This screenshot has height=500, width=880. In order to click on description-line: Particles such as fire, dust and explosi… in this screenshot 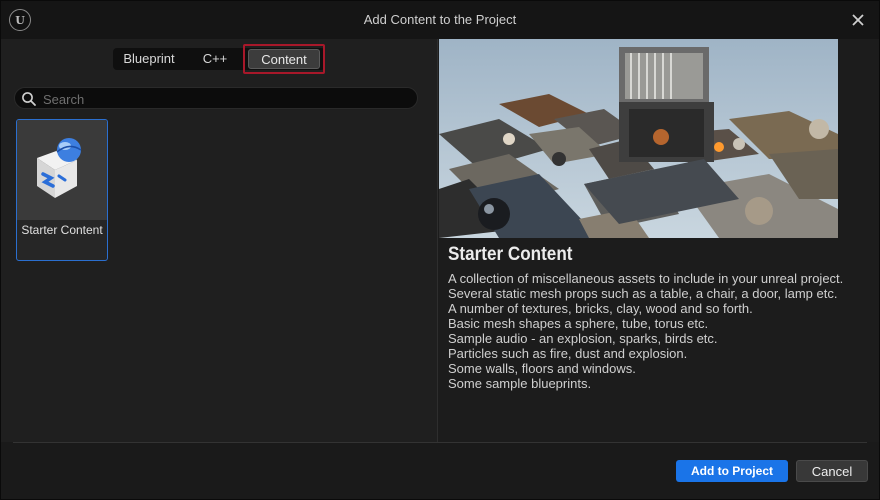, I will do `click(568, 353)`.